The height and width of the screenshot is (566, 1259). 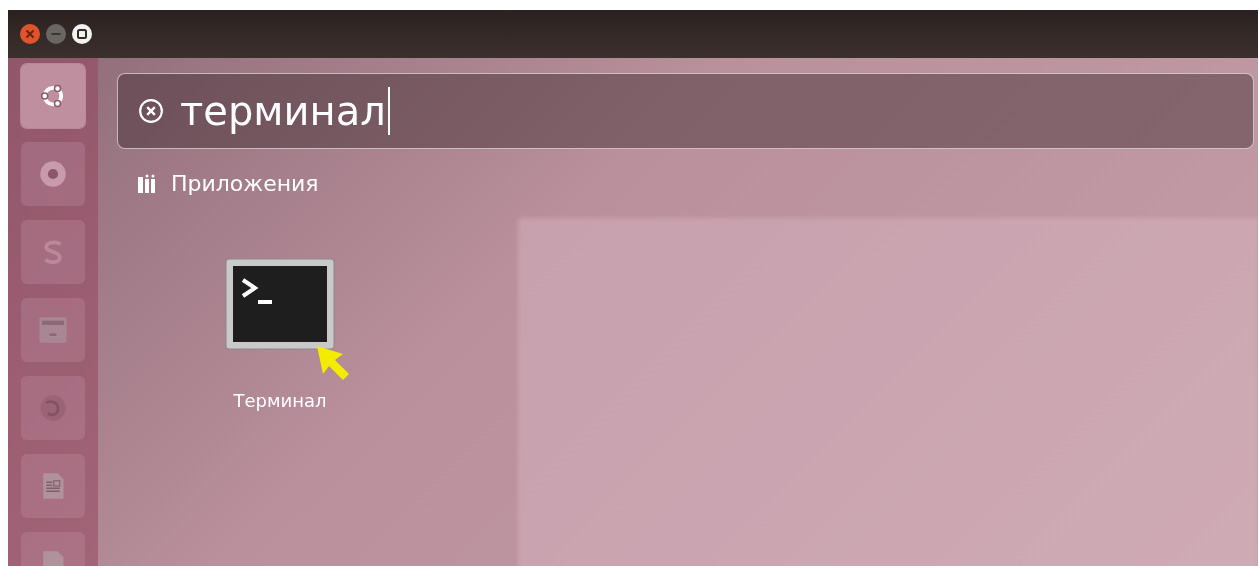 What do you see at coordinates (30, 34) in the screenshot?
I see `close-icon` at bounding box center [30, 34].